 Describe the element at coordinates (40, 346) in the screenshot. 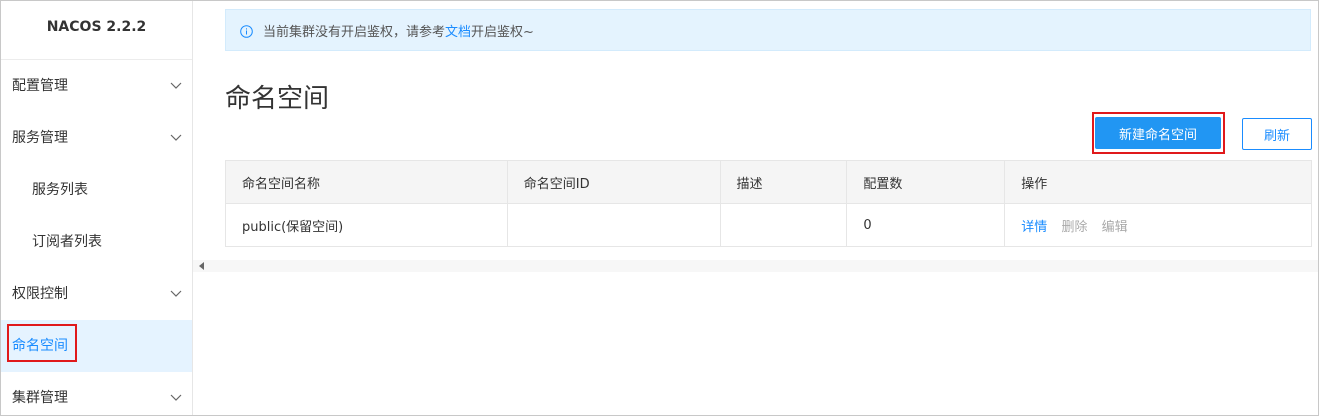

I see `sidebar-item-label: 命名空间` at that location.